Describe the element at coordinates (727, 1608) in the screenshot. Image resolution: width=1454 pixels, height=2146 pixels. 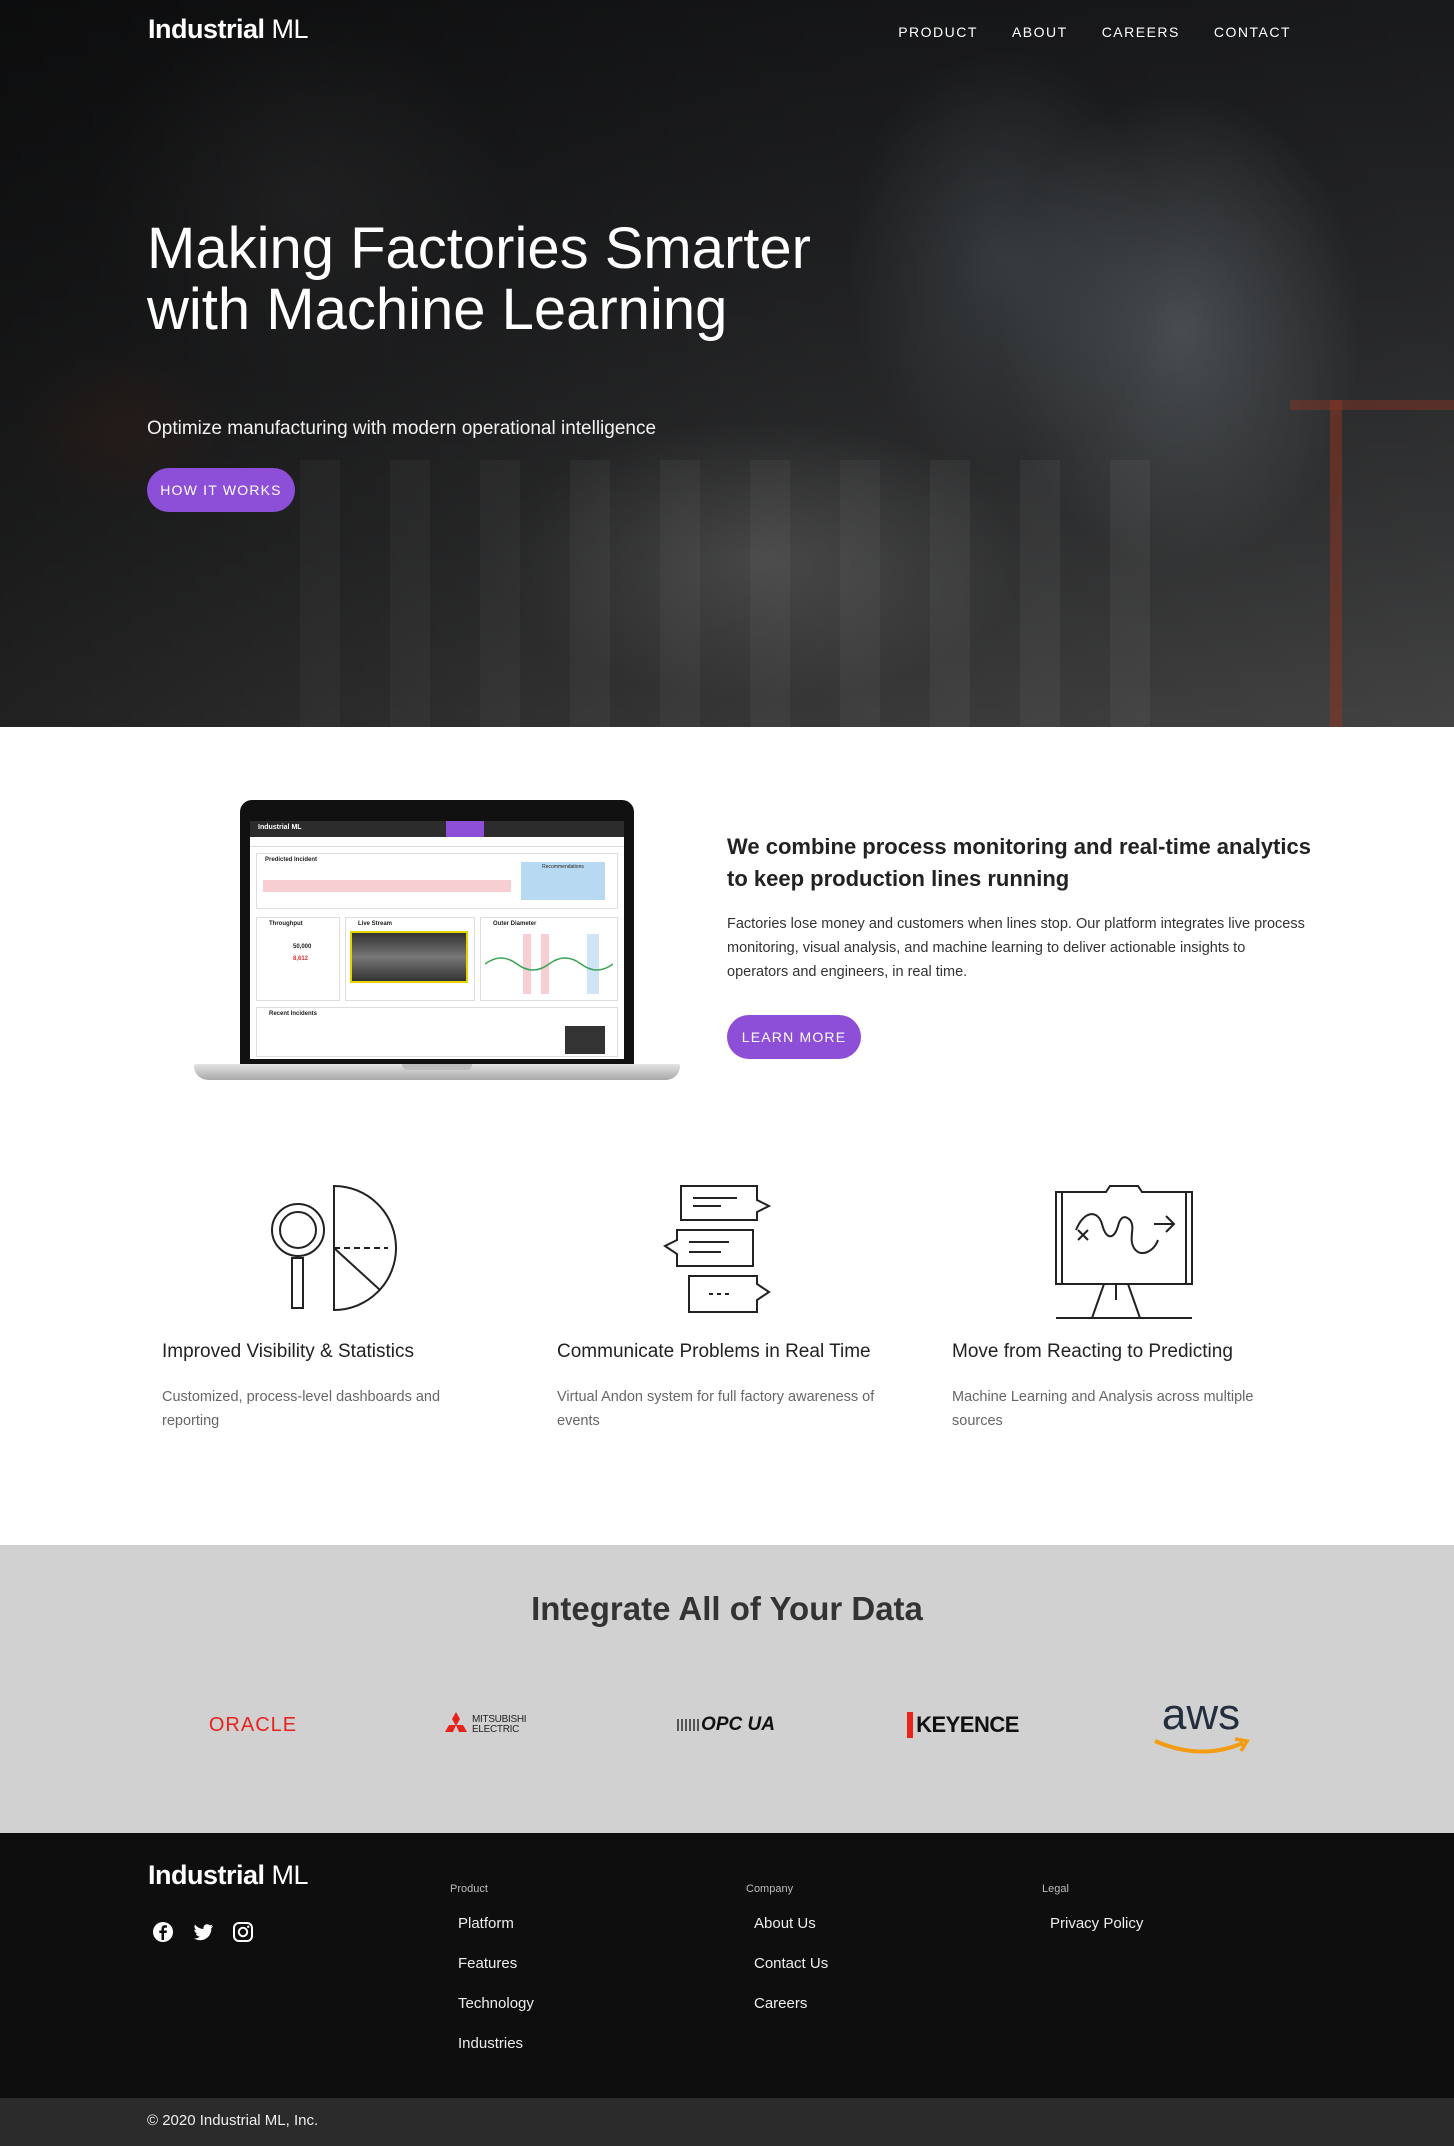
I see `integrations-title: Integrate All of Your Data` at that location.